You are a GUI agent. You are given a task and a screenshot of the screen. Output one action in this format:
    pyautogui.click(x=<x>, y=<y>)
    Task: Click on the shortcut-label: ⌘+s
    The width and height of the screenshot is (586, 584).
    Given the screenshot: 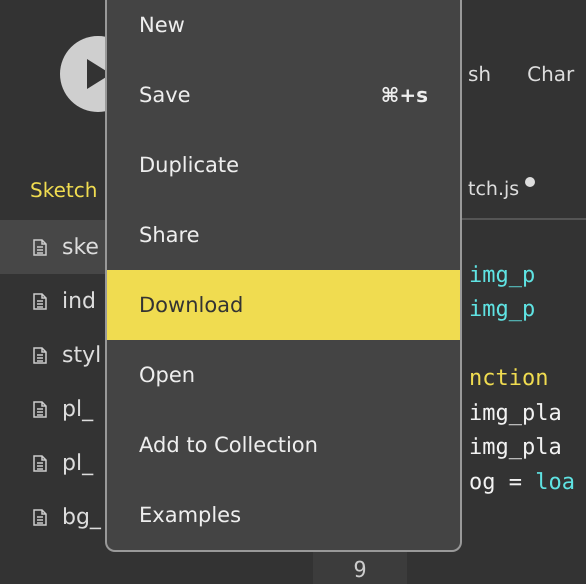 What is the action you would take?
    pyautogui.click(x=404, y=95)
    